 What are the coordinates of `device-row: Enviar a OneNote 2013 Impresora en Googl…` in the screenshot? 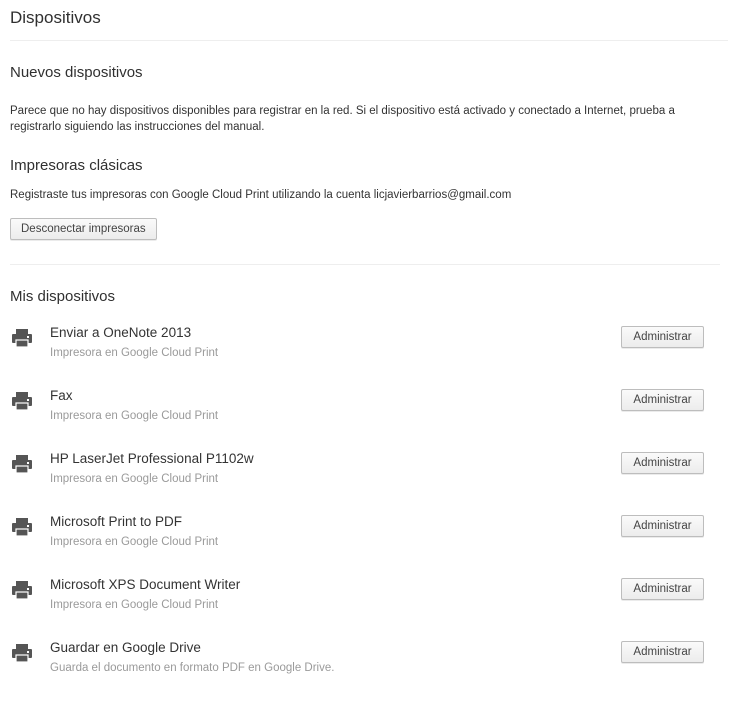 It's located at (367, 351).